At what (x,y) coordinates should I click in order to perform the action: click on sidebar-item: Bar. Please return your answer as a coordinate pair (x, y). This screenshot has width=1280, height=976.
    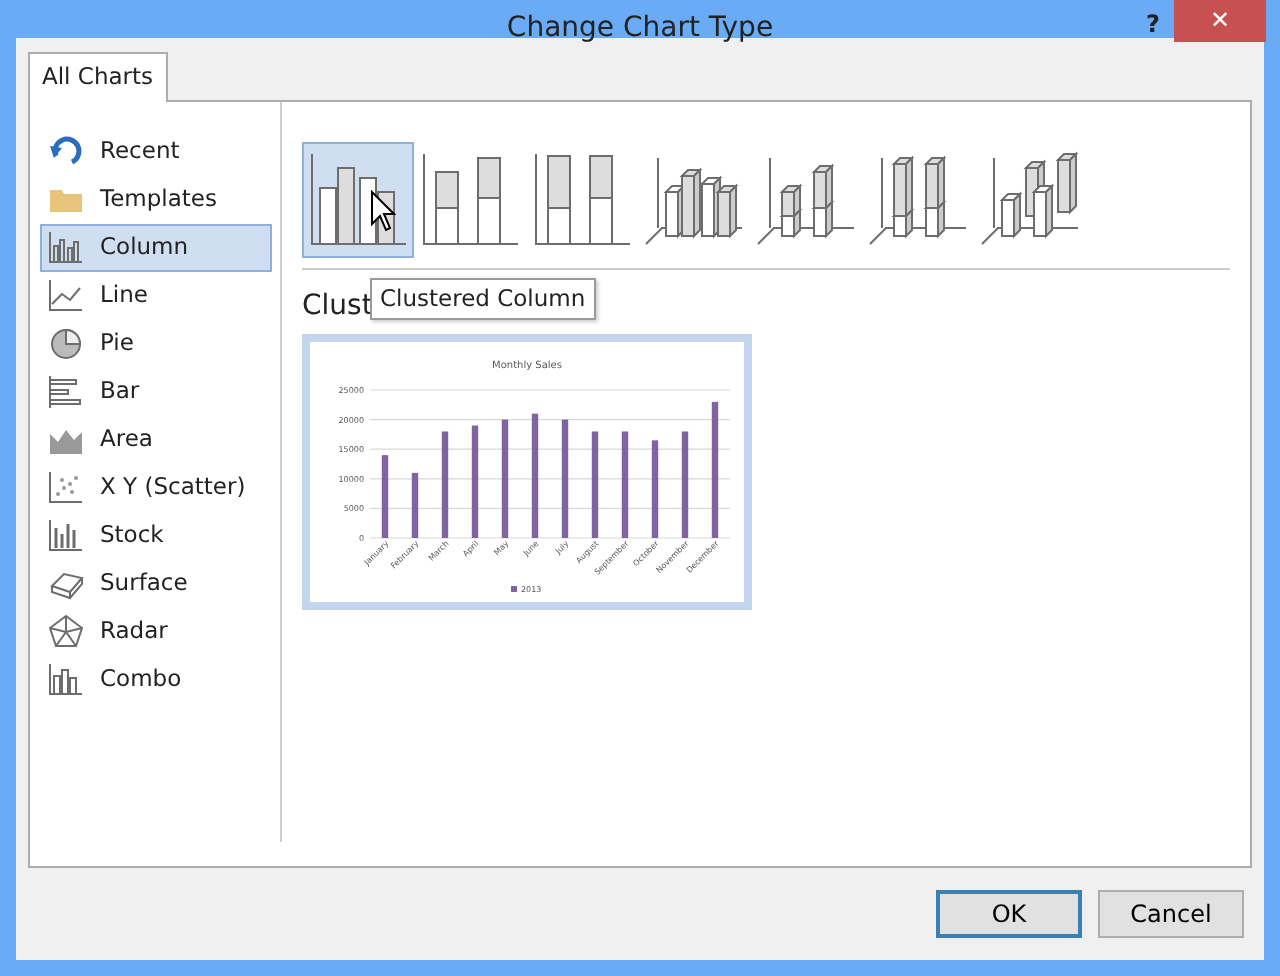
    Looking at the image, I should click on (156, 392).